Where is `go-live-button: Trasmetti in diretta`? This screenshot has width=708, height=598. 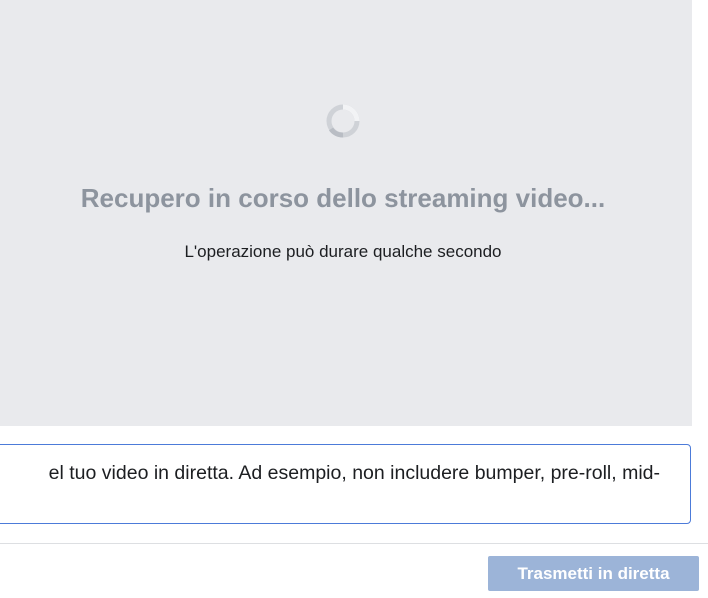
go-live-button: Trasmetti in diretta is located at coordinates (593, 573).